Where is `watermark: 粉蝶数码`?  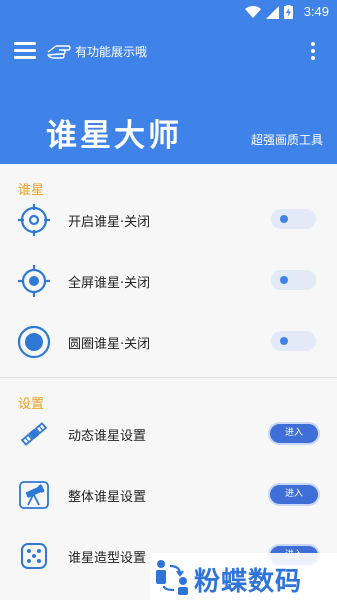 watermark: 粉蝶数码 is located at coordinates (243, 576).